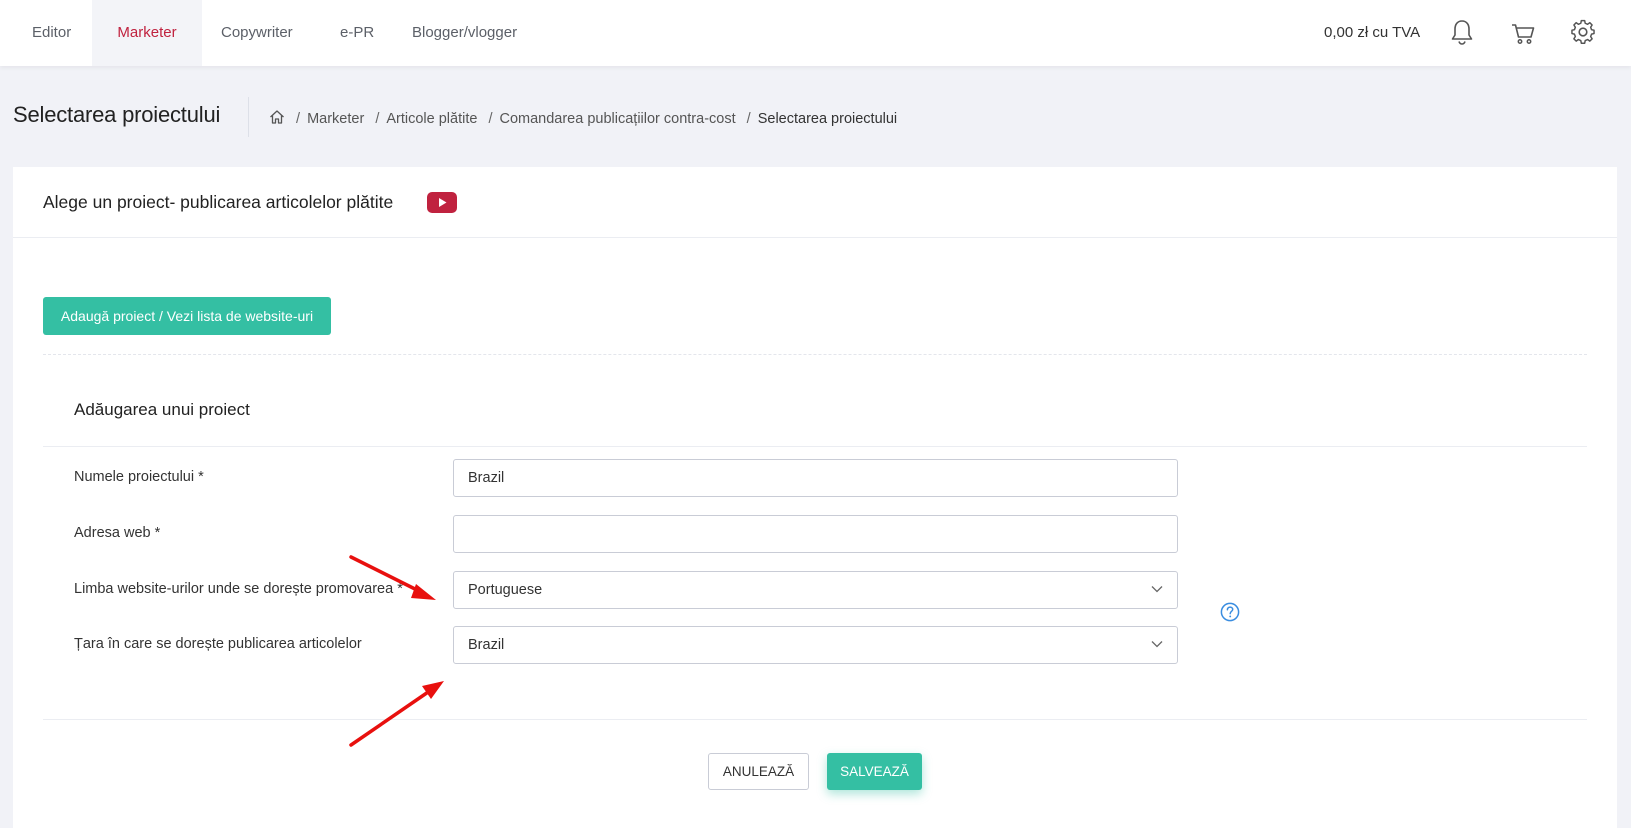 The height and width of the screenshot is (828, 1631). I want to click on tab-editor: Editor, so click(46, 33).